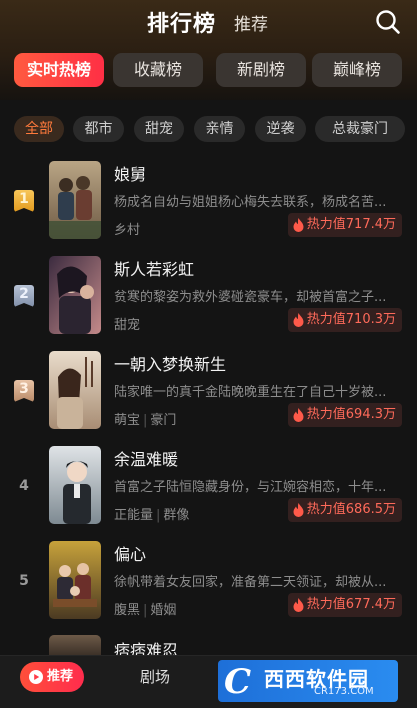 The height and width of the screenshot is (708, 417). Describe the element at coordinates (163, 610) in the screenshot. I see `drama-tag: 婚姻` at that location.